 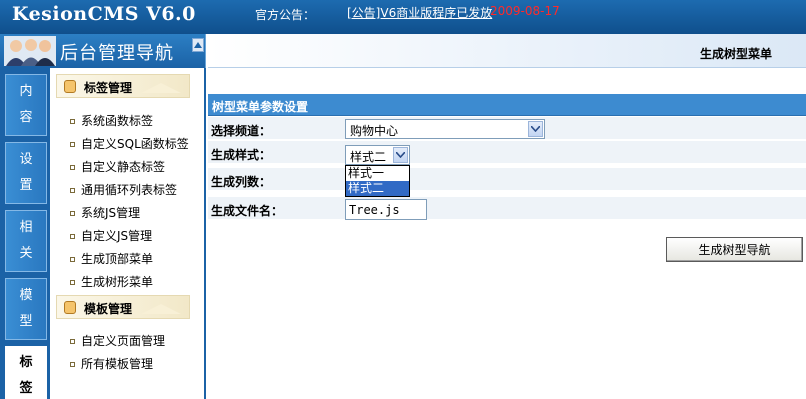 What do you see at coordinates (507, 51) in the screenshot?
I see `main-title-bar: 生成树型菜单` at bounding box center [507, 51].